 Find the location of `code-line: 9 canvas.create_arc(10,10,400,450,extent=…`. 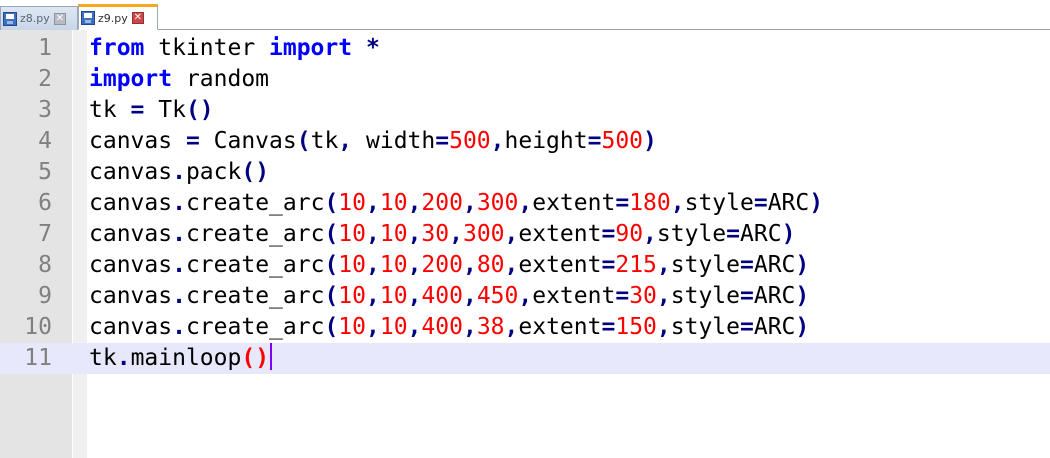

code-line: 9 canvas.create_arc(10,10,400,450,extent=… is located at coordinates (525, 296).